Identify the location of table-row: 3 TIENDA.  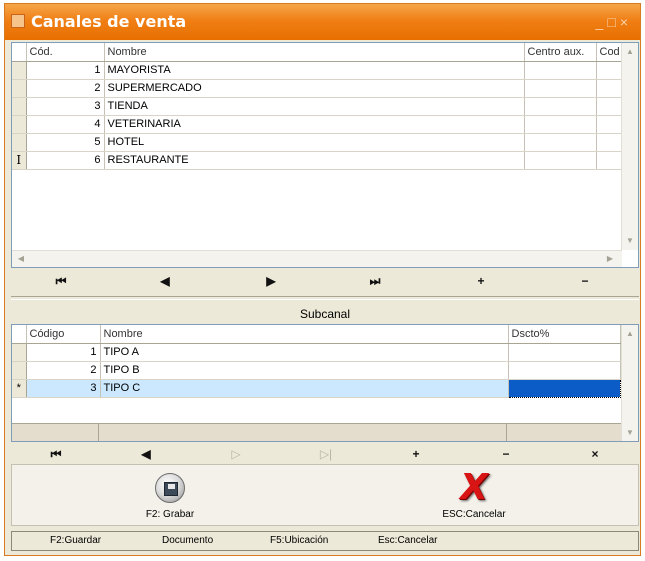
(318, 106).